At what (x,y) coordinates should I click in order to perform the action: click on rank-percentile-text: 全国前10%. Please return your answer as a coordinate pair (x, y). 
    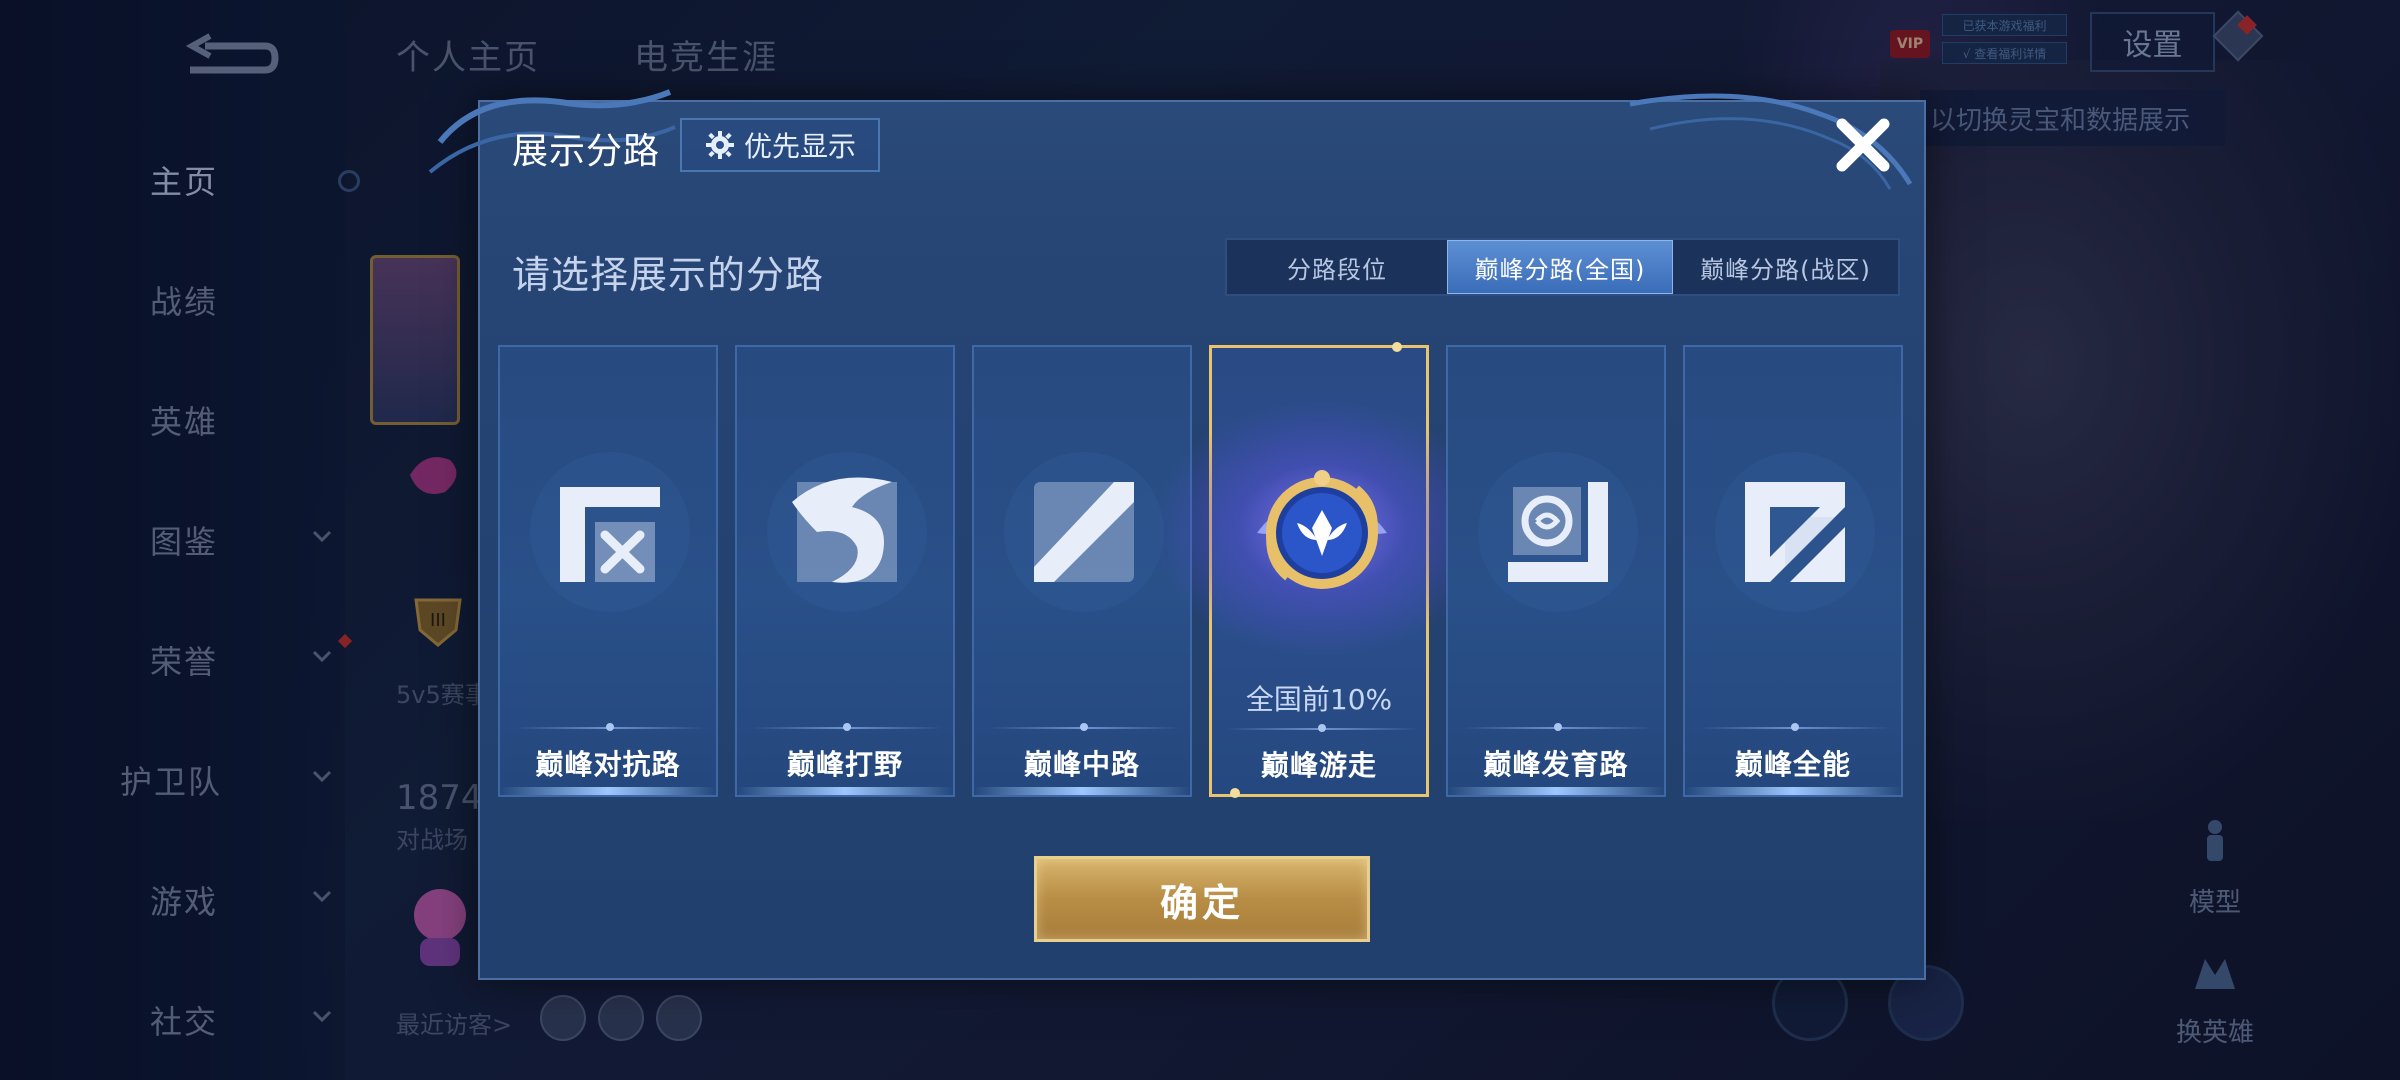
    Looking at the image, I should click on (1319, 699).